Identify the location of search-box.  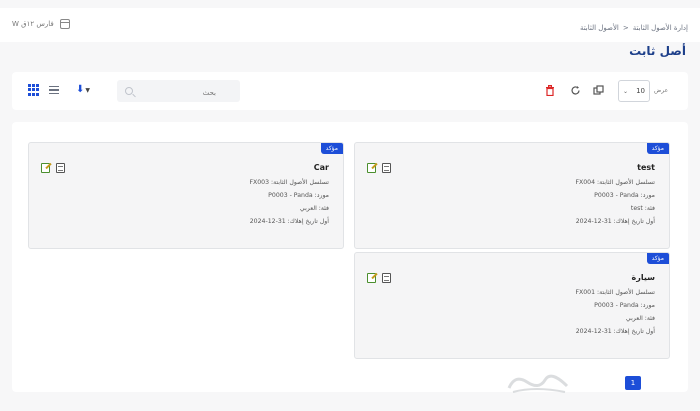
(178, 92).